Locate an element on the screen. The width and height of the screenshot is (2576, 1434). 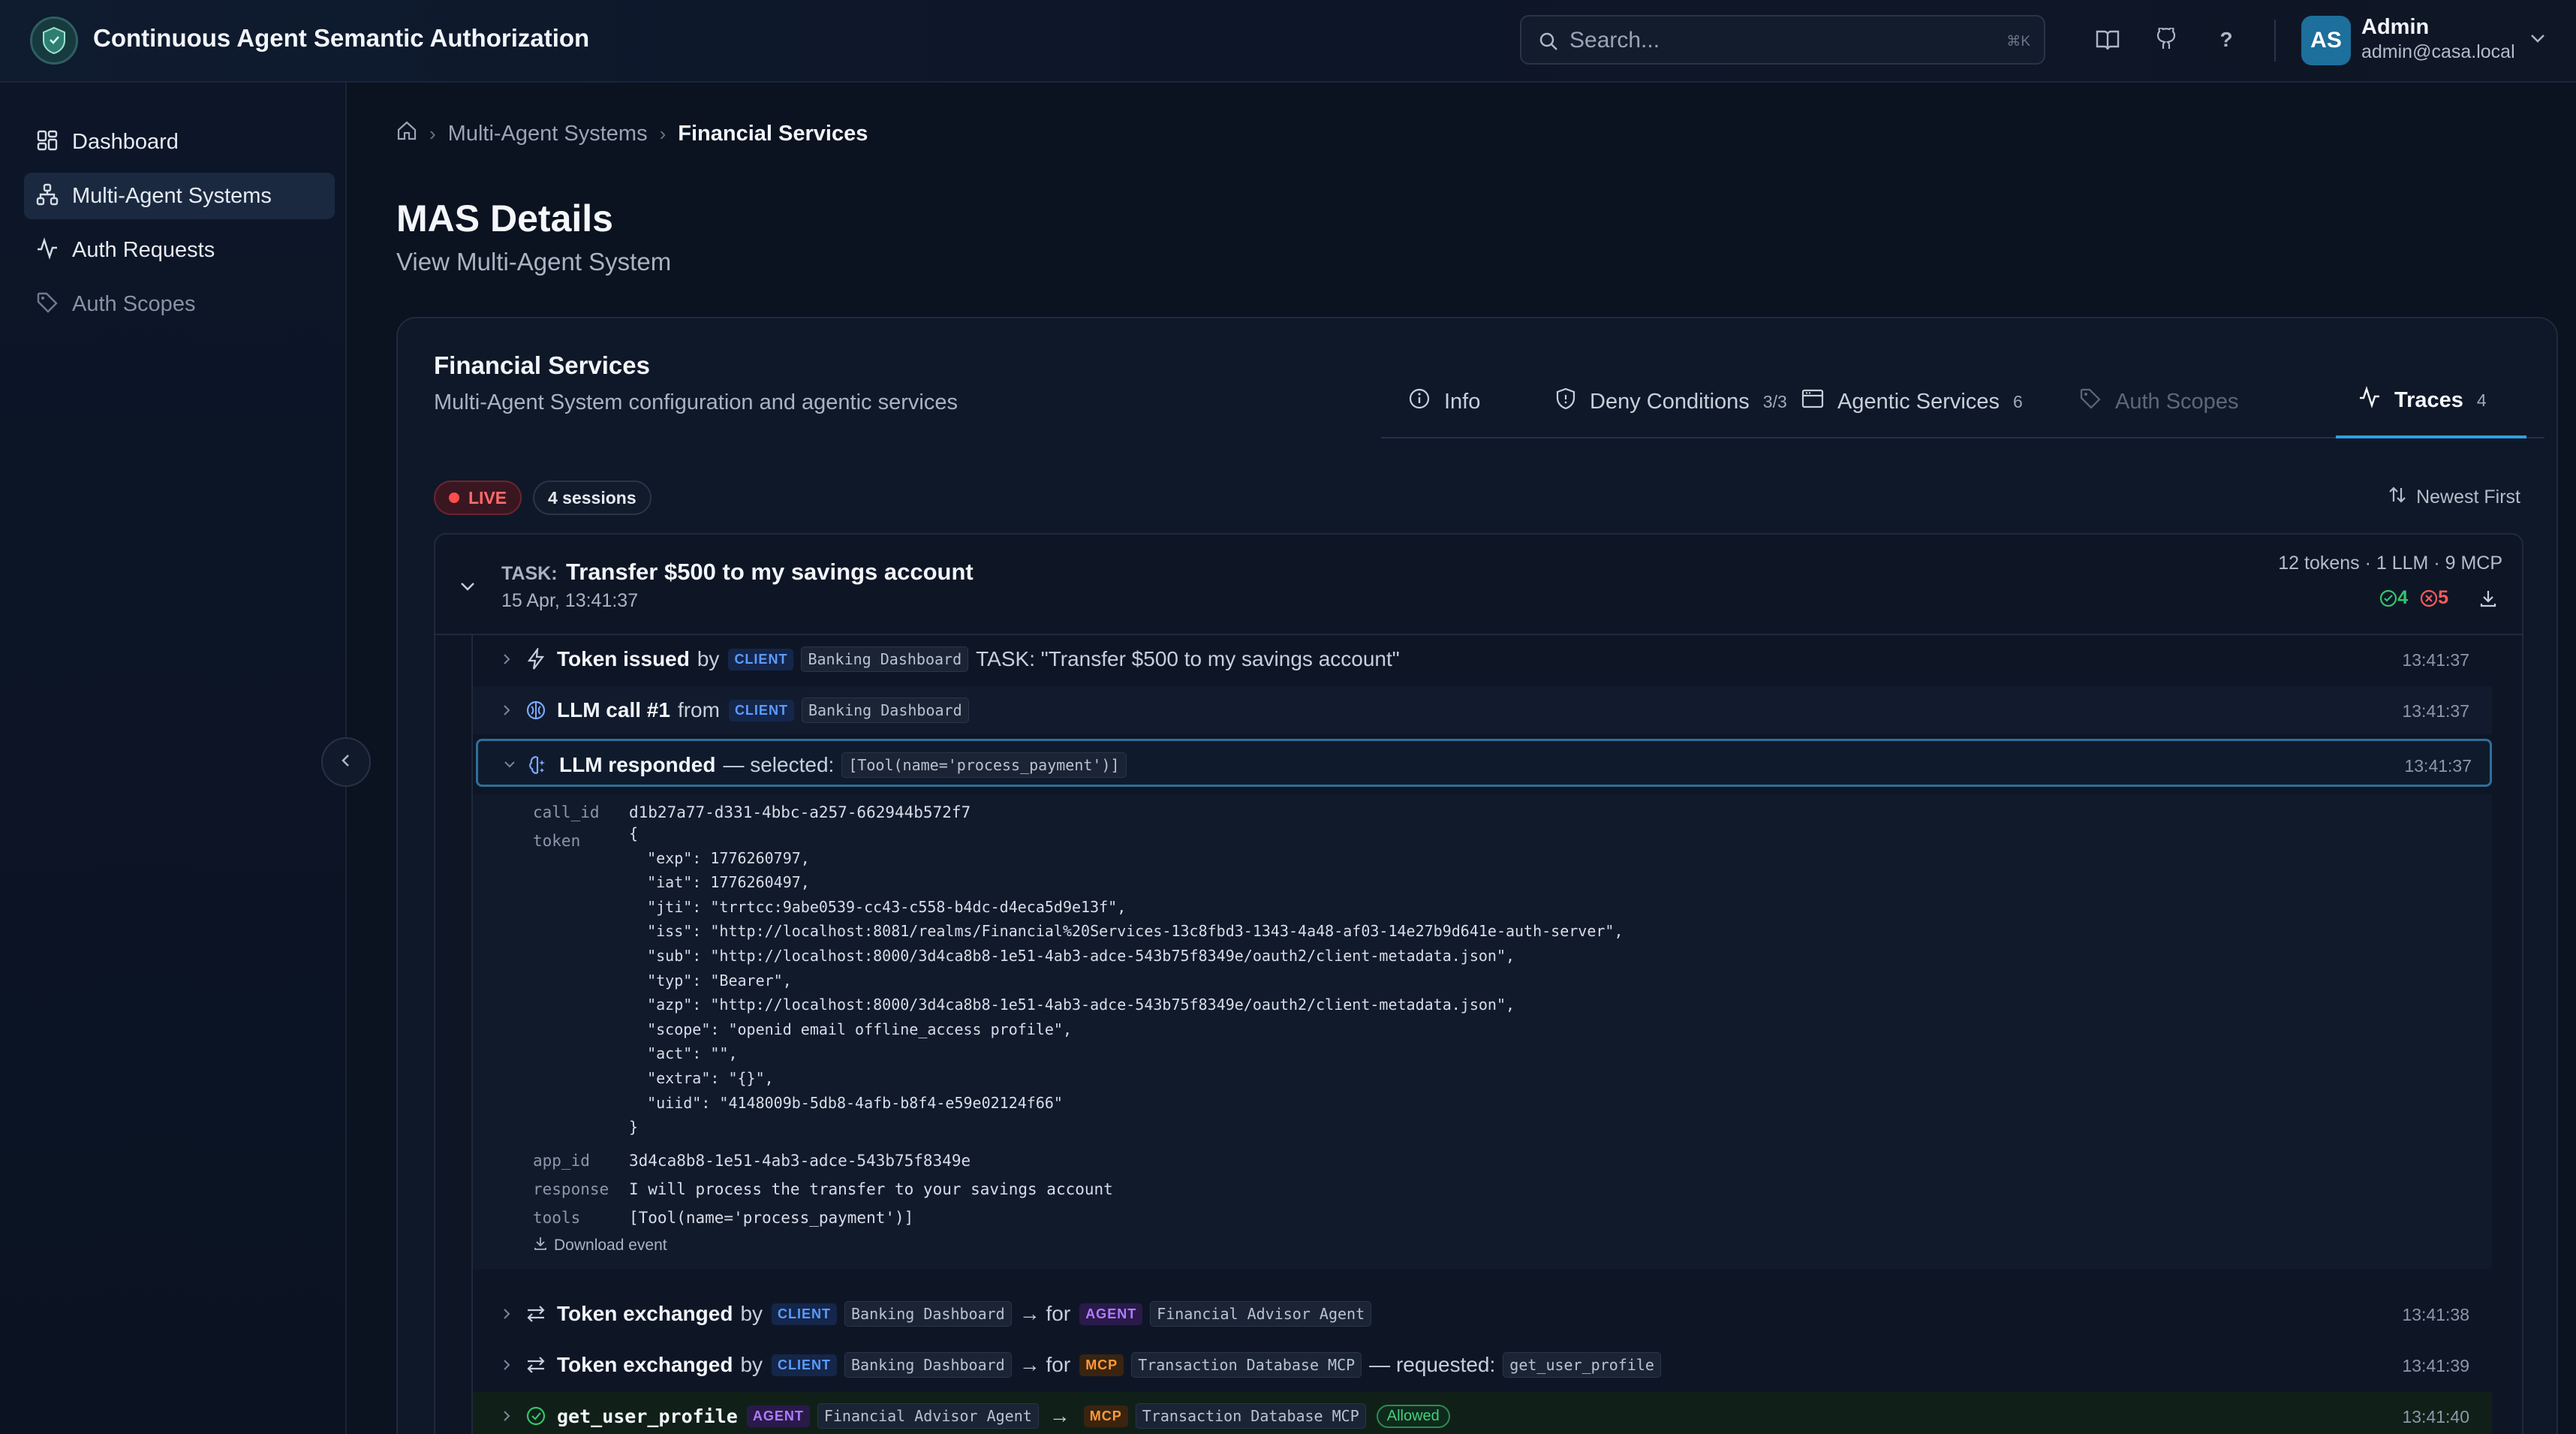
page-title: MAS Details is located at coordinates (504, 219).